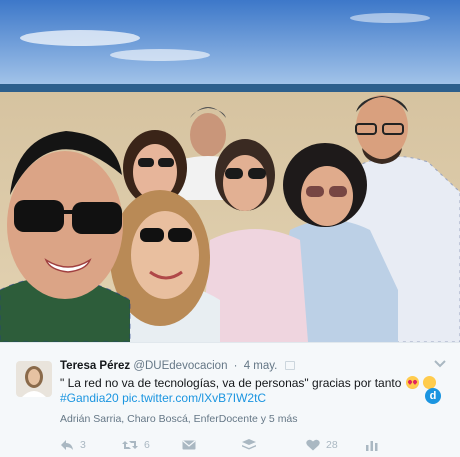  Describe the element at coordinates (89, 398) in the screenshot. I see `hashtag-link: #Gandia20` at that location.